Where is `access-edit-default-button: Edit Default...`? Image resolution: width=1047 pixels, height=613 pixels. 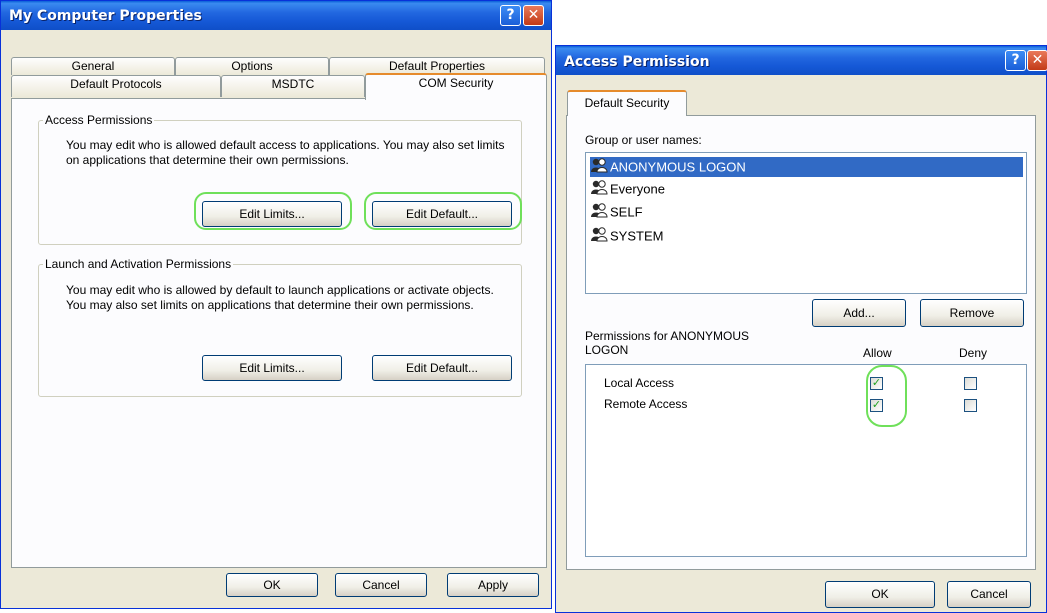 access-edit-default-button: Edit Default... is located at coordinates (442, 214).